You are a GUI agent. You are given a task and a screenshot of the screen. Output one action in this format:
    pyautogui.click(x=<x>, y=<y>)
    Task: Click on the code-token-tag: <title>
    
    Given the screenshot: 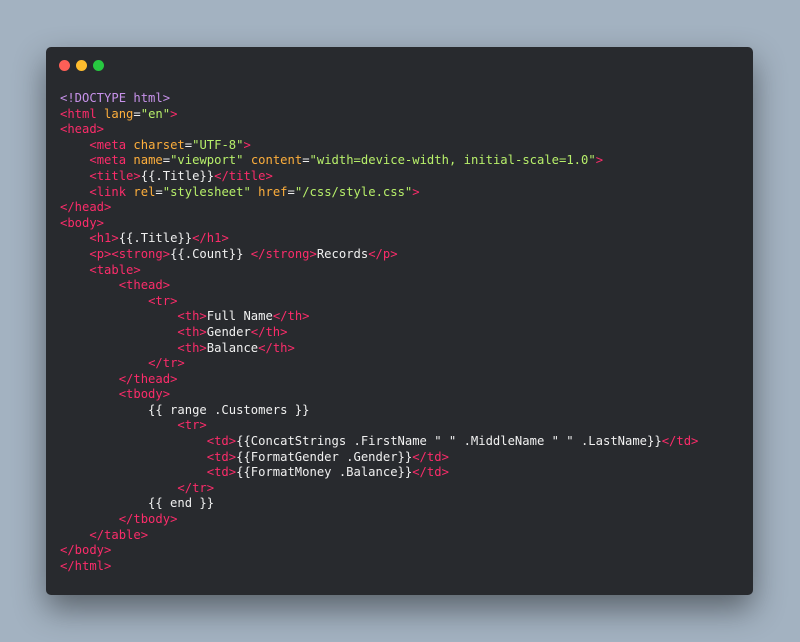 What is the action you would take?
    pyautogui.click(x=115, y=175)
    